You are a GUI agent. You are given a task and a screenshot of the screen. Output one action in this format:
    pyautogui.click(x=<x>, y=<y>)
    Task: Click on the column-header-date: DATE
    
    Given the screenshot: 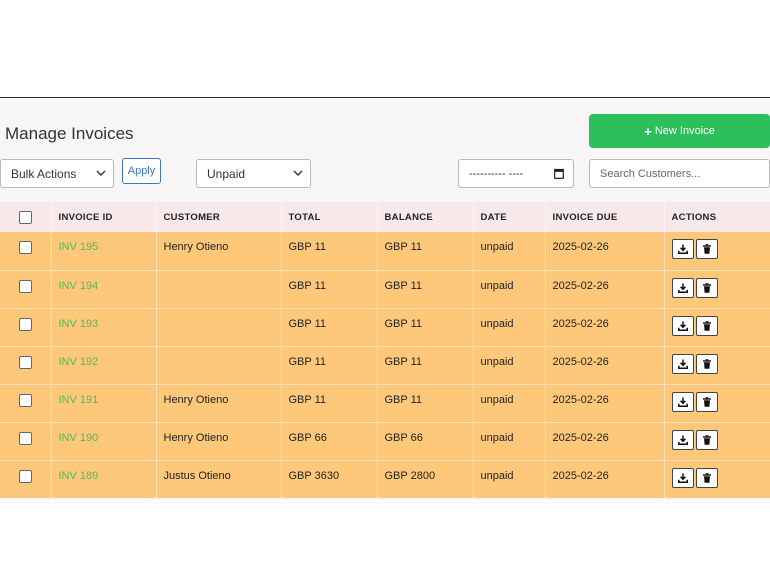 What is the action you would take?
    pyautogui.click(x=509, y=217)
    